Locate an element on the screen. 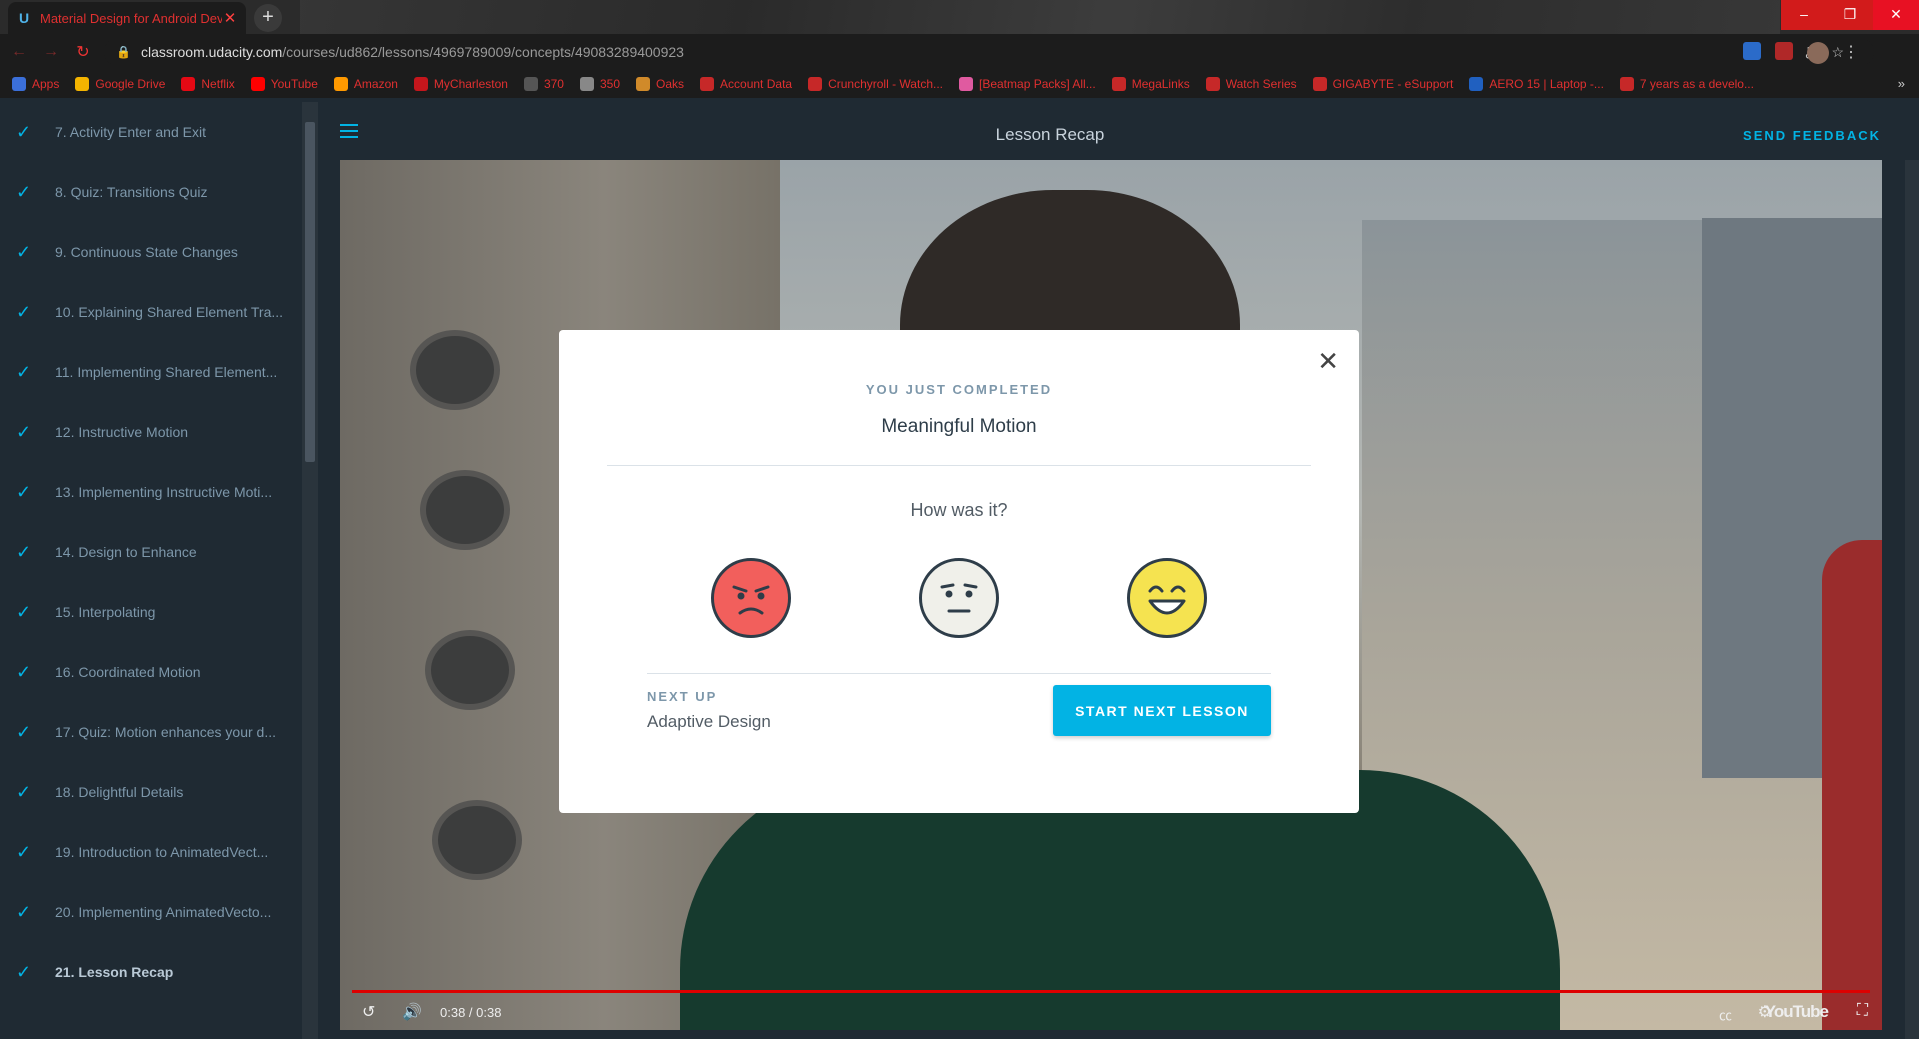 The image size is (1919, 1039). sidebar-concept-item: ✓ 21. Lesson Recap is located at coordinates (151, 972).